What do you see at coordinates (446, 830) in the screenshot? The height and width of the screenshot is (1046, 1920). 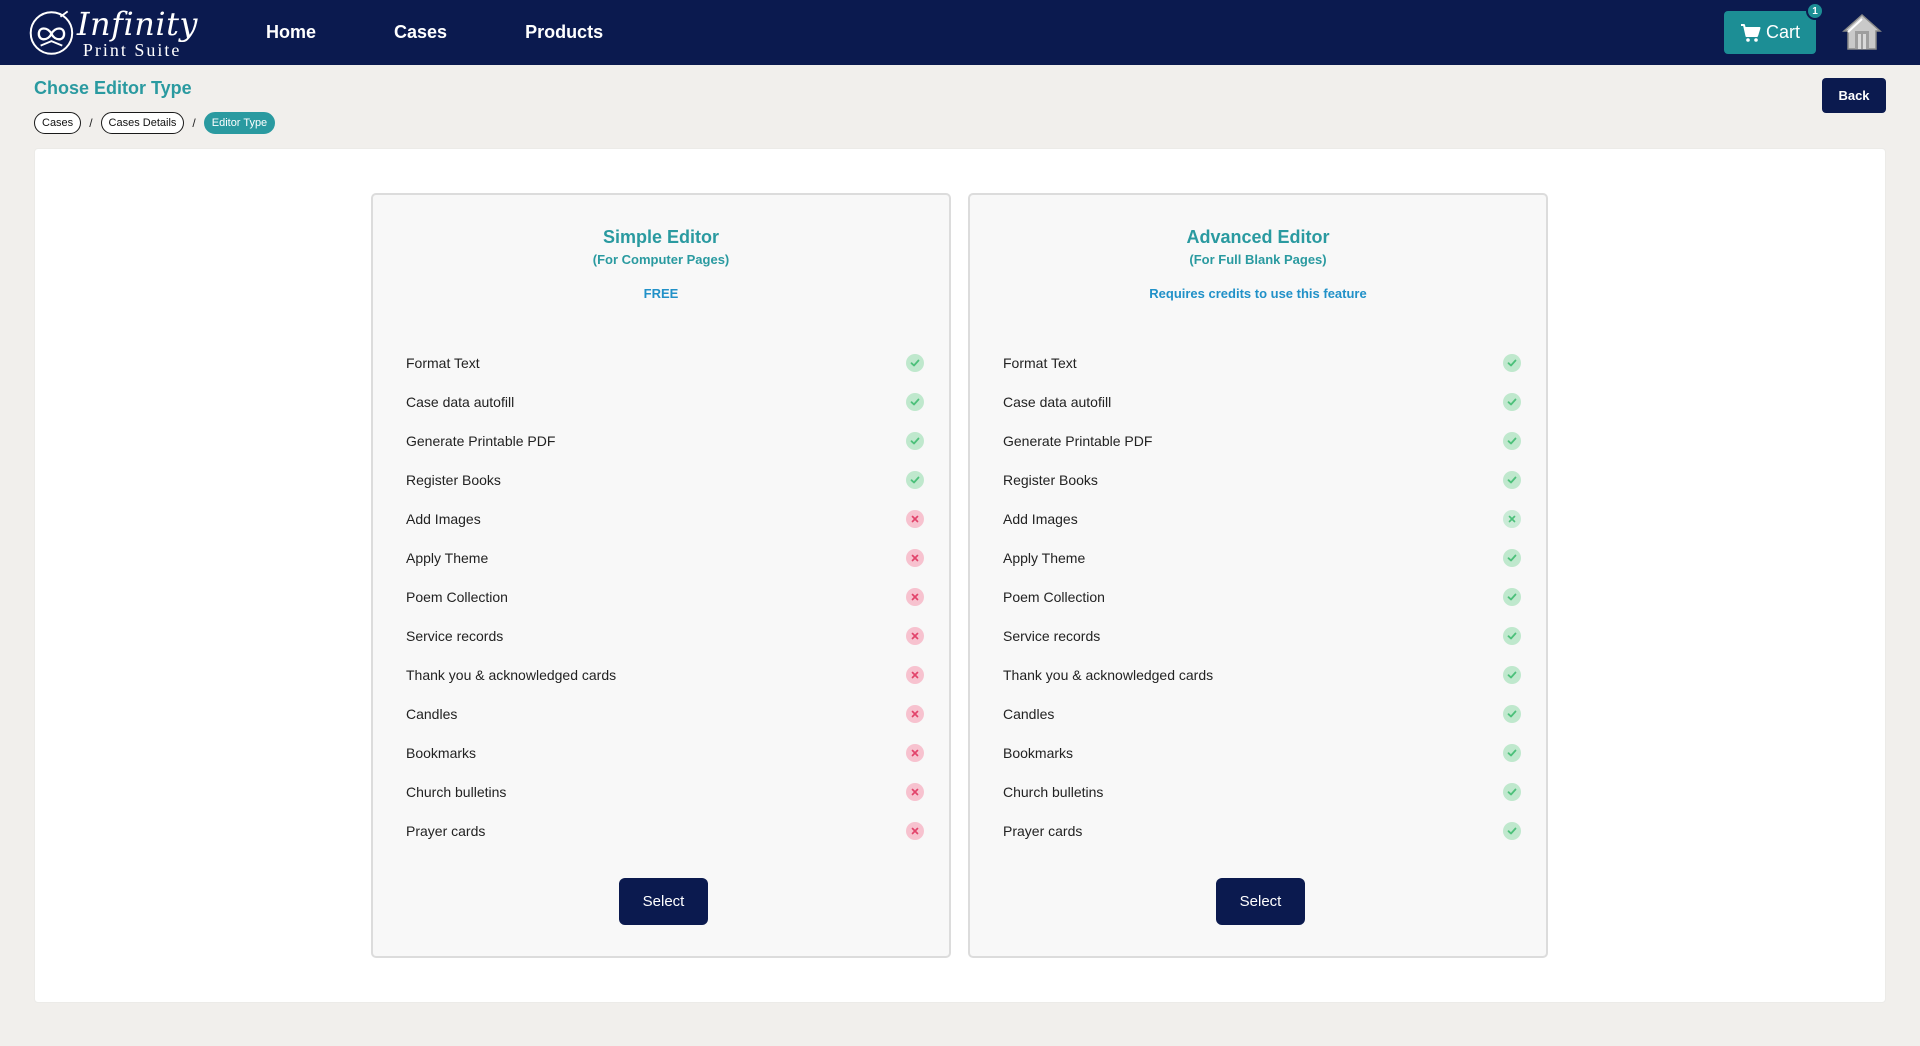 I see `feature-label: Prayer cards` at bounding box center [446, 830].